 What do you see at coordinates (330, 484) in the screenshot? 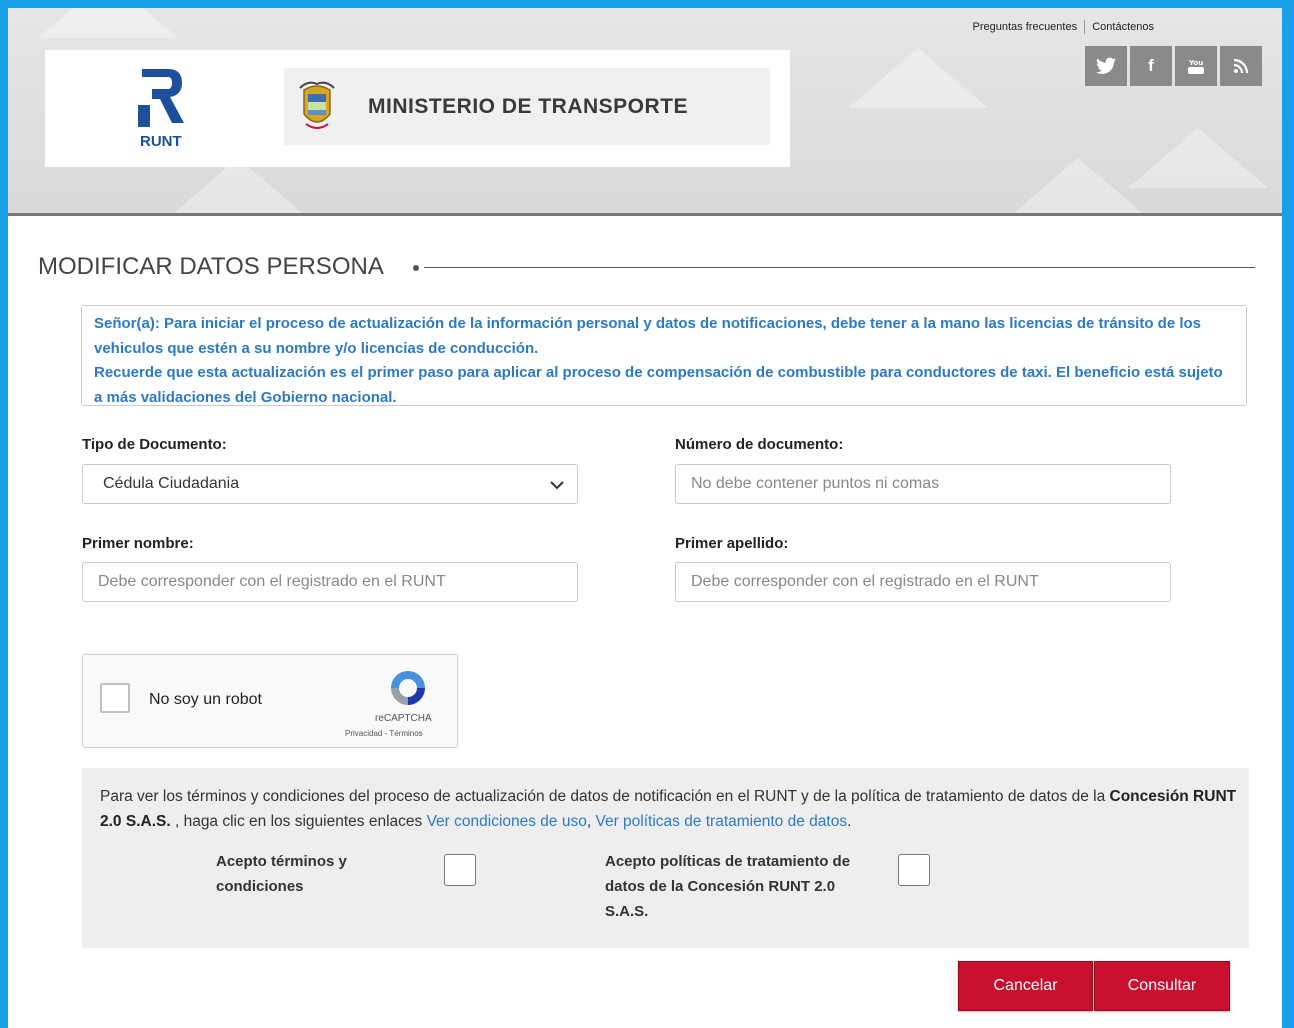
I see `doc-type-select: Cédula Ciudadania` at bounding box center [330, 484].